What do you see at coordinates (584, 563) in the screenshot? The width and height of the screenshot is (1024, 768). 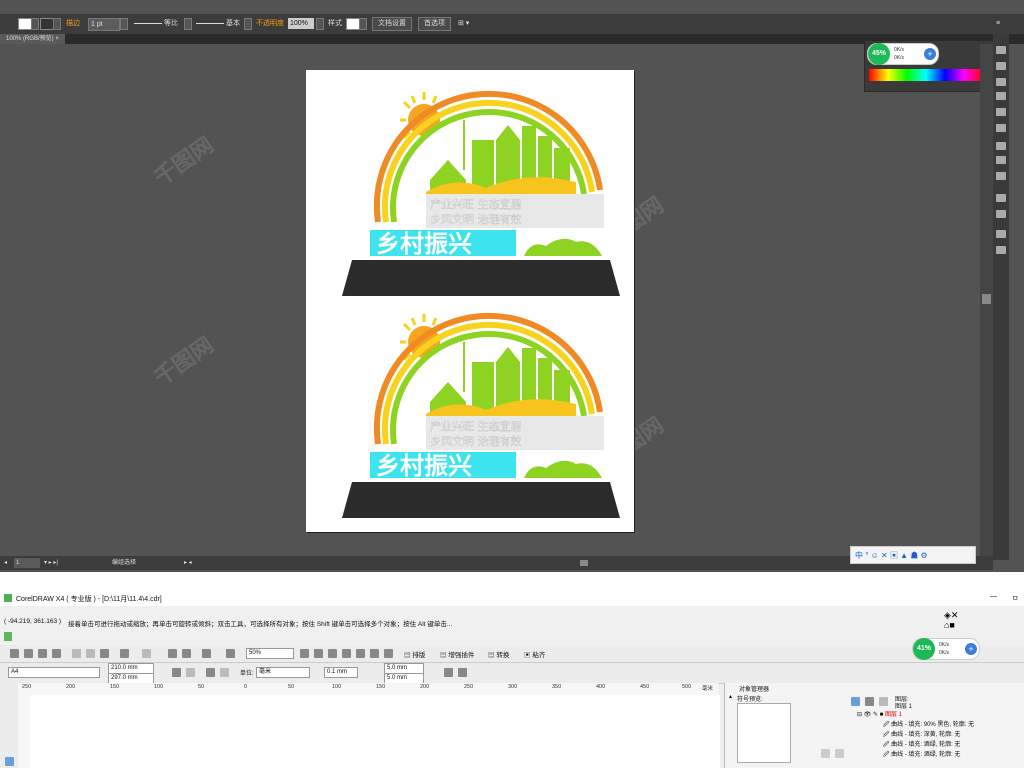 I see `horizontal-scroll-thumb` at bounding box center [584, 563].